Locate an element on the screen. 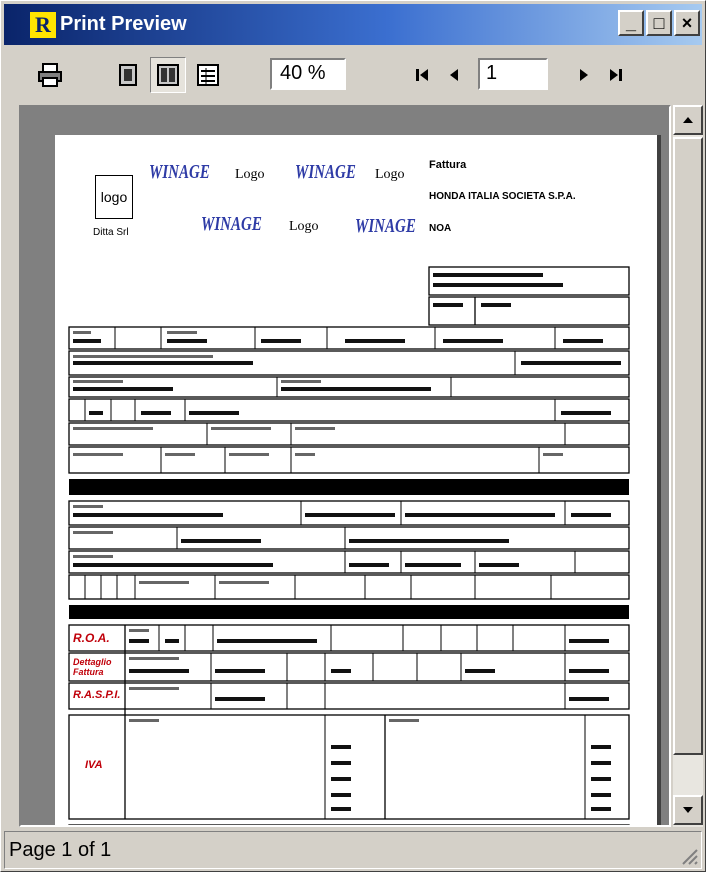 The image size is (706, 872). page-number-field: 1 is located at coordinates (513, 74).